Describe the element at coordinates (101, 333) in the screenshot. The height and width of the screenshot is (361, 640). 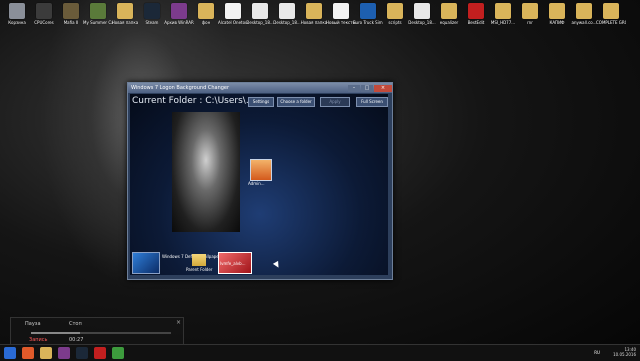
I see `recording-progress` at that location.